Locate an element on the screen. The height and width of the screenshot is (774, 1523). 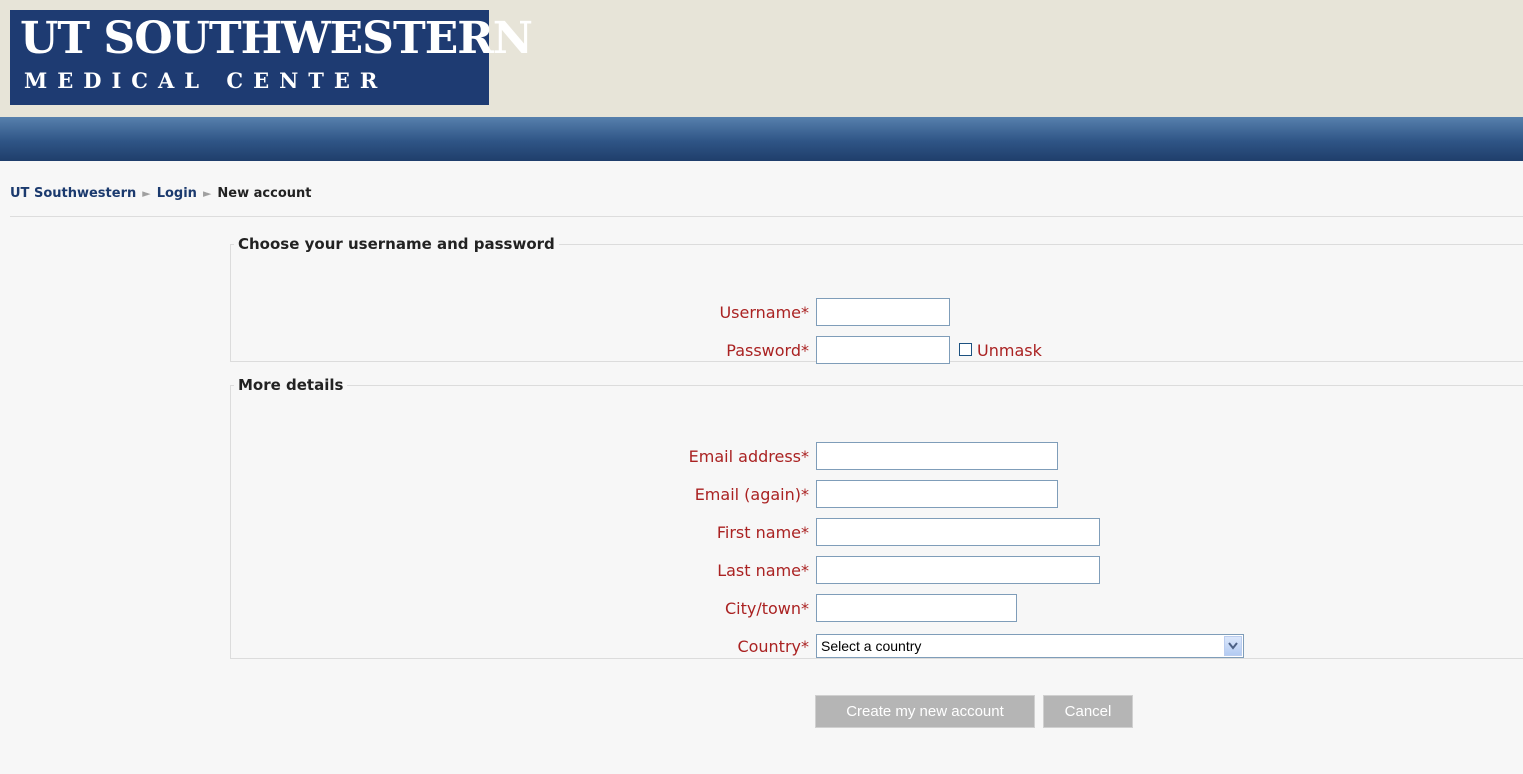
section-legend: More details is located at coordinates (291, 385).